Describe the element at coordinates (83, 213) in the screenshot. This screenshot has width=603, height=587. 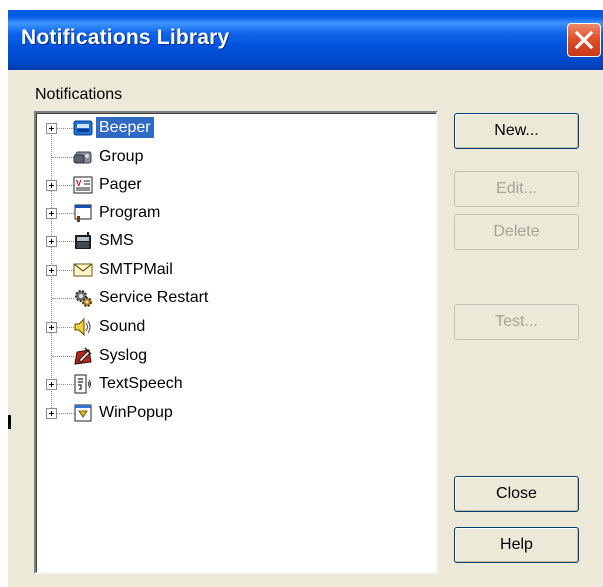
I see `program-icon` at that location.